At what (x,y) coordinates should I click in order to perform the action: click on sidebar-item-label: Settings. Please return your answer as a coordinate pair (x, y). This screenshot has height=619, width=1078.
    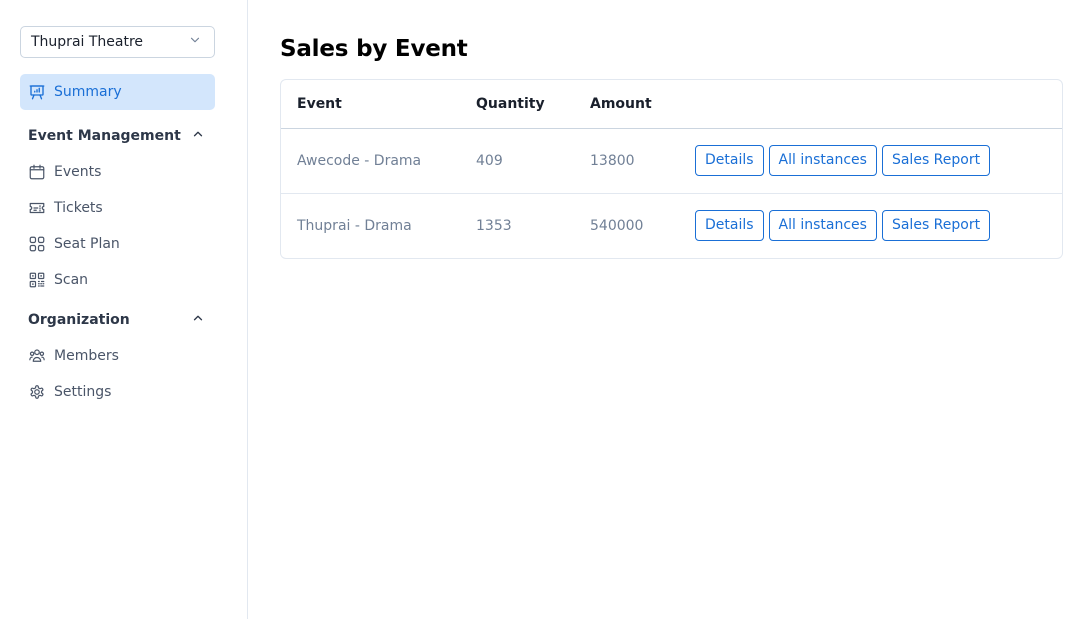
    Looking at the image, I should click on (83, 392).